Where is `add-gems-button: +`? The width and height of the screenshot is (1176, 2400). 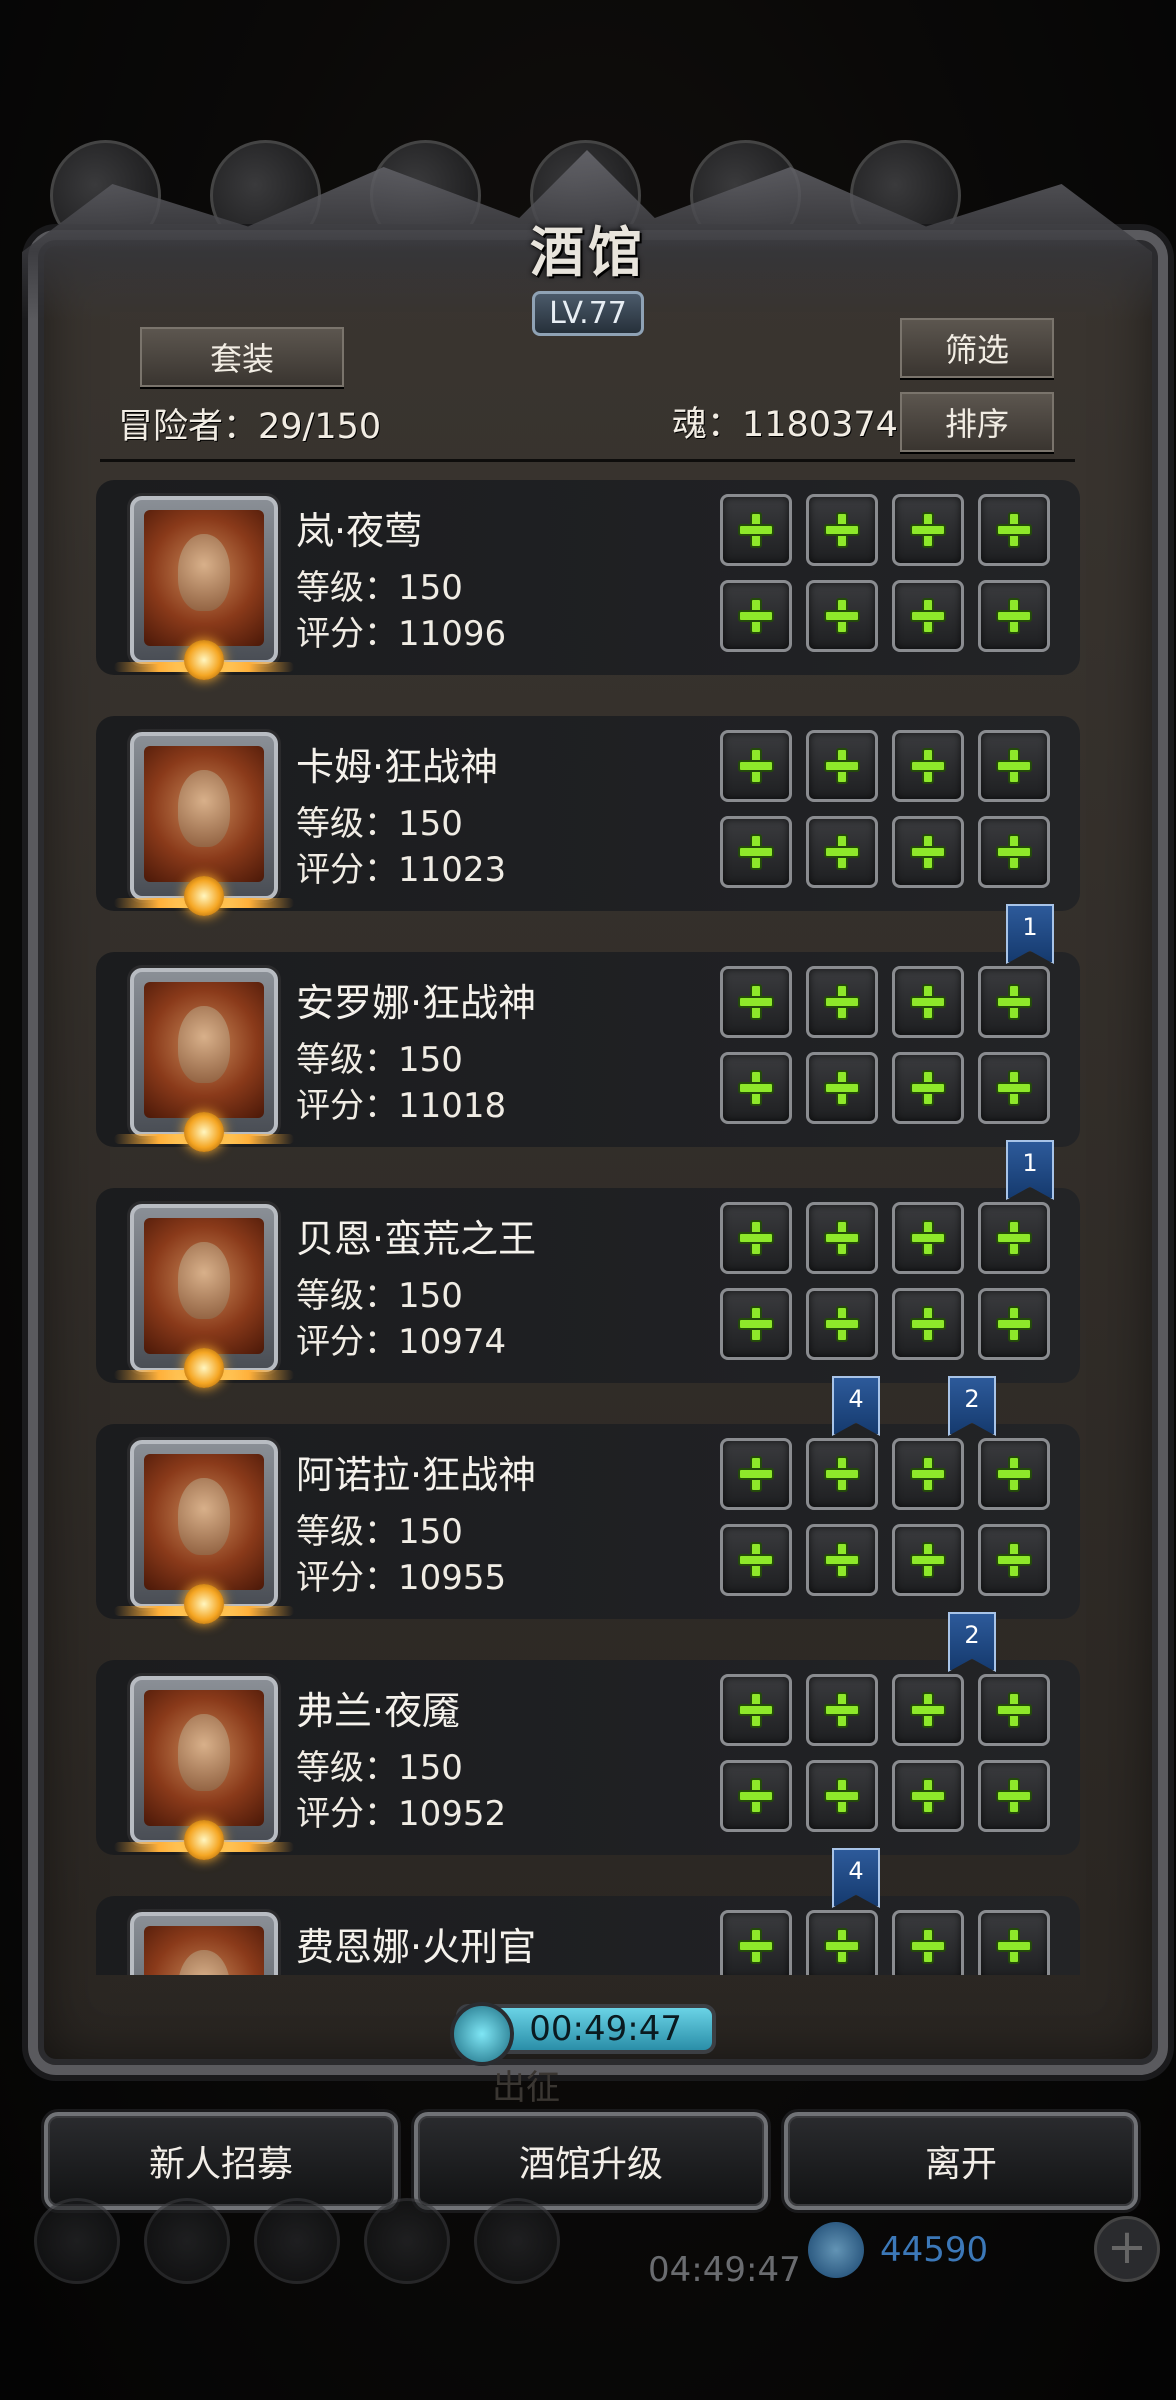
add-gems-button: + is located at coordinates (1127, 2249).